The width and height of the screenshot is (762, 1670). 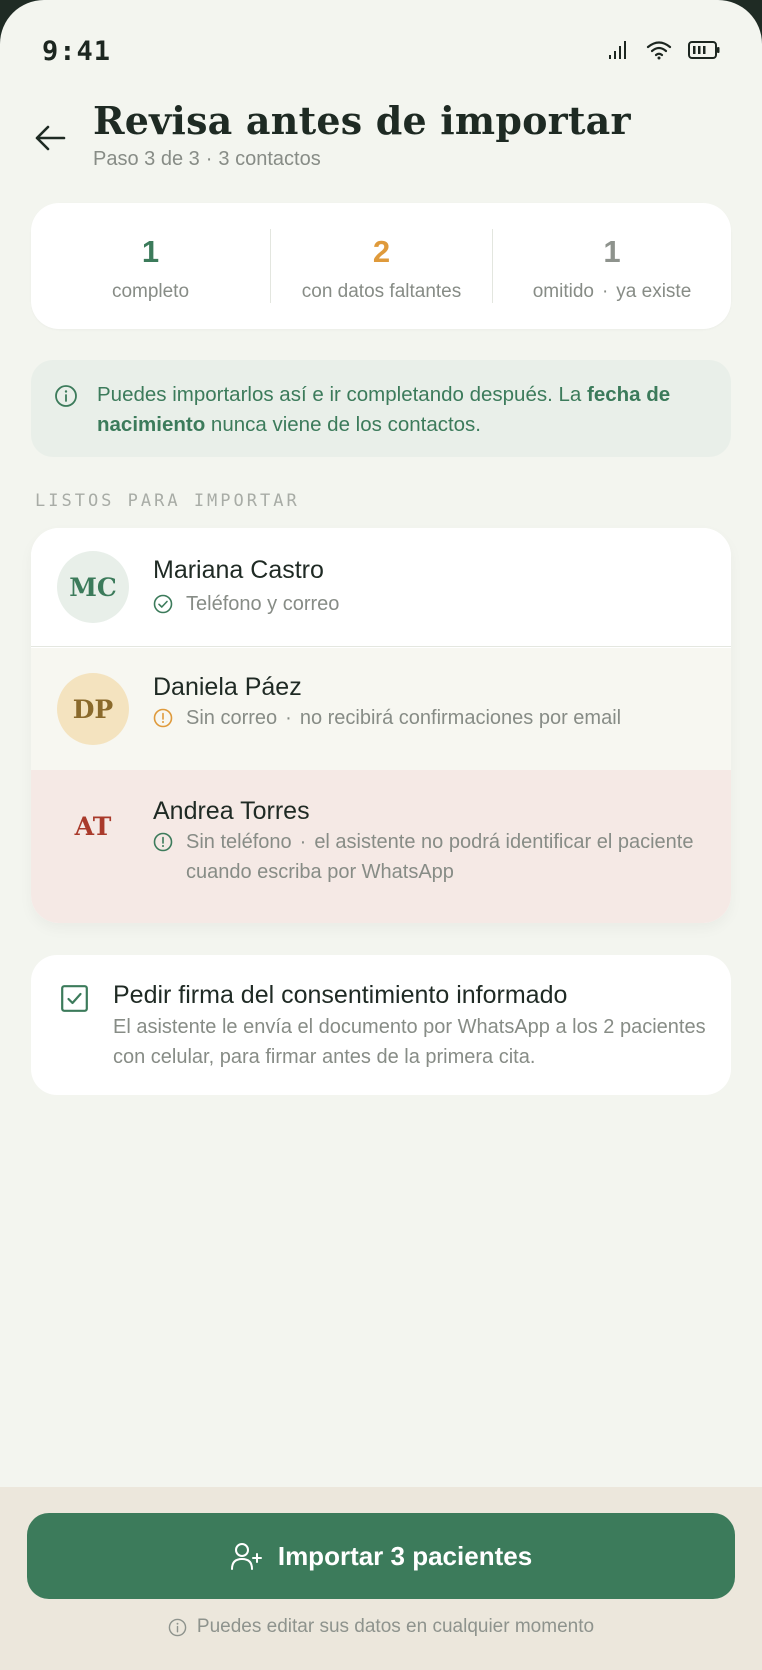 What do you see at coordinates (238, 570) in the screenshot?
I see `contact-name: Mariana Castro` at bounding box center [238, 570].